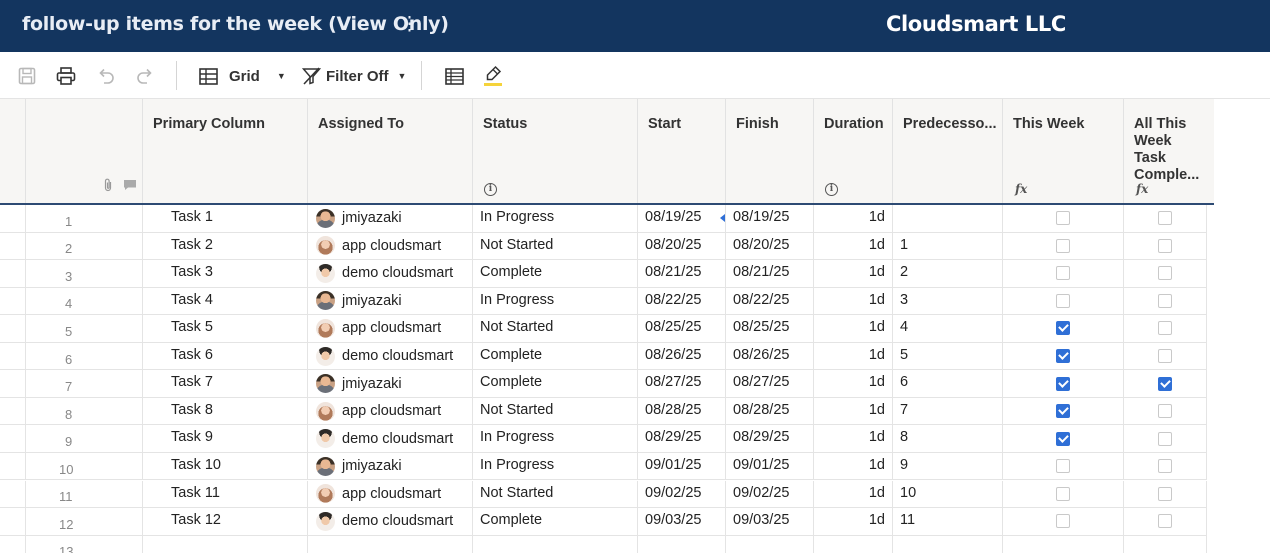 The image size is (1270, 553). Describe the element at coordinates (225, 383) in the screenshot. I see `cell-primary: Task 7` at that location.